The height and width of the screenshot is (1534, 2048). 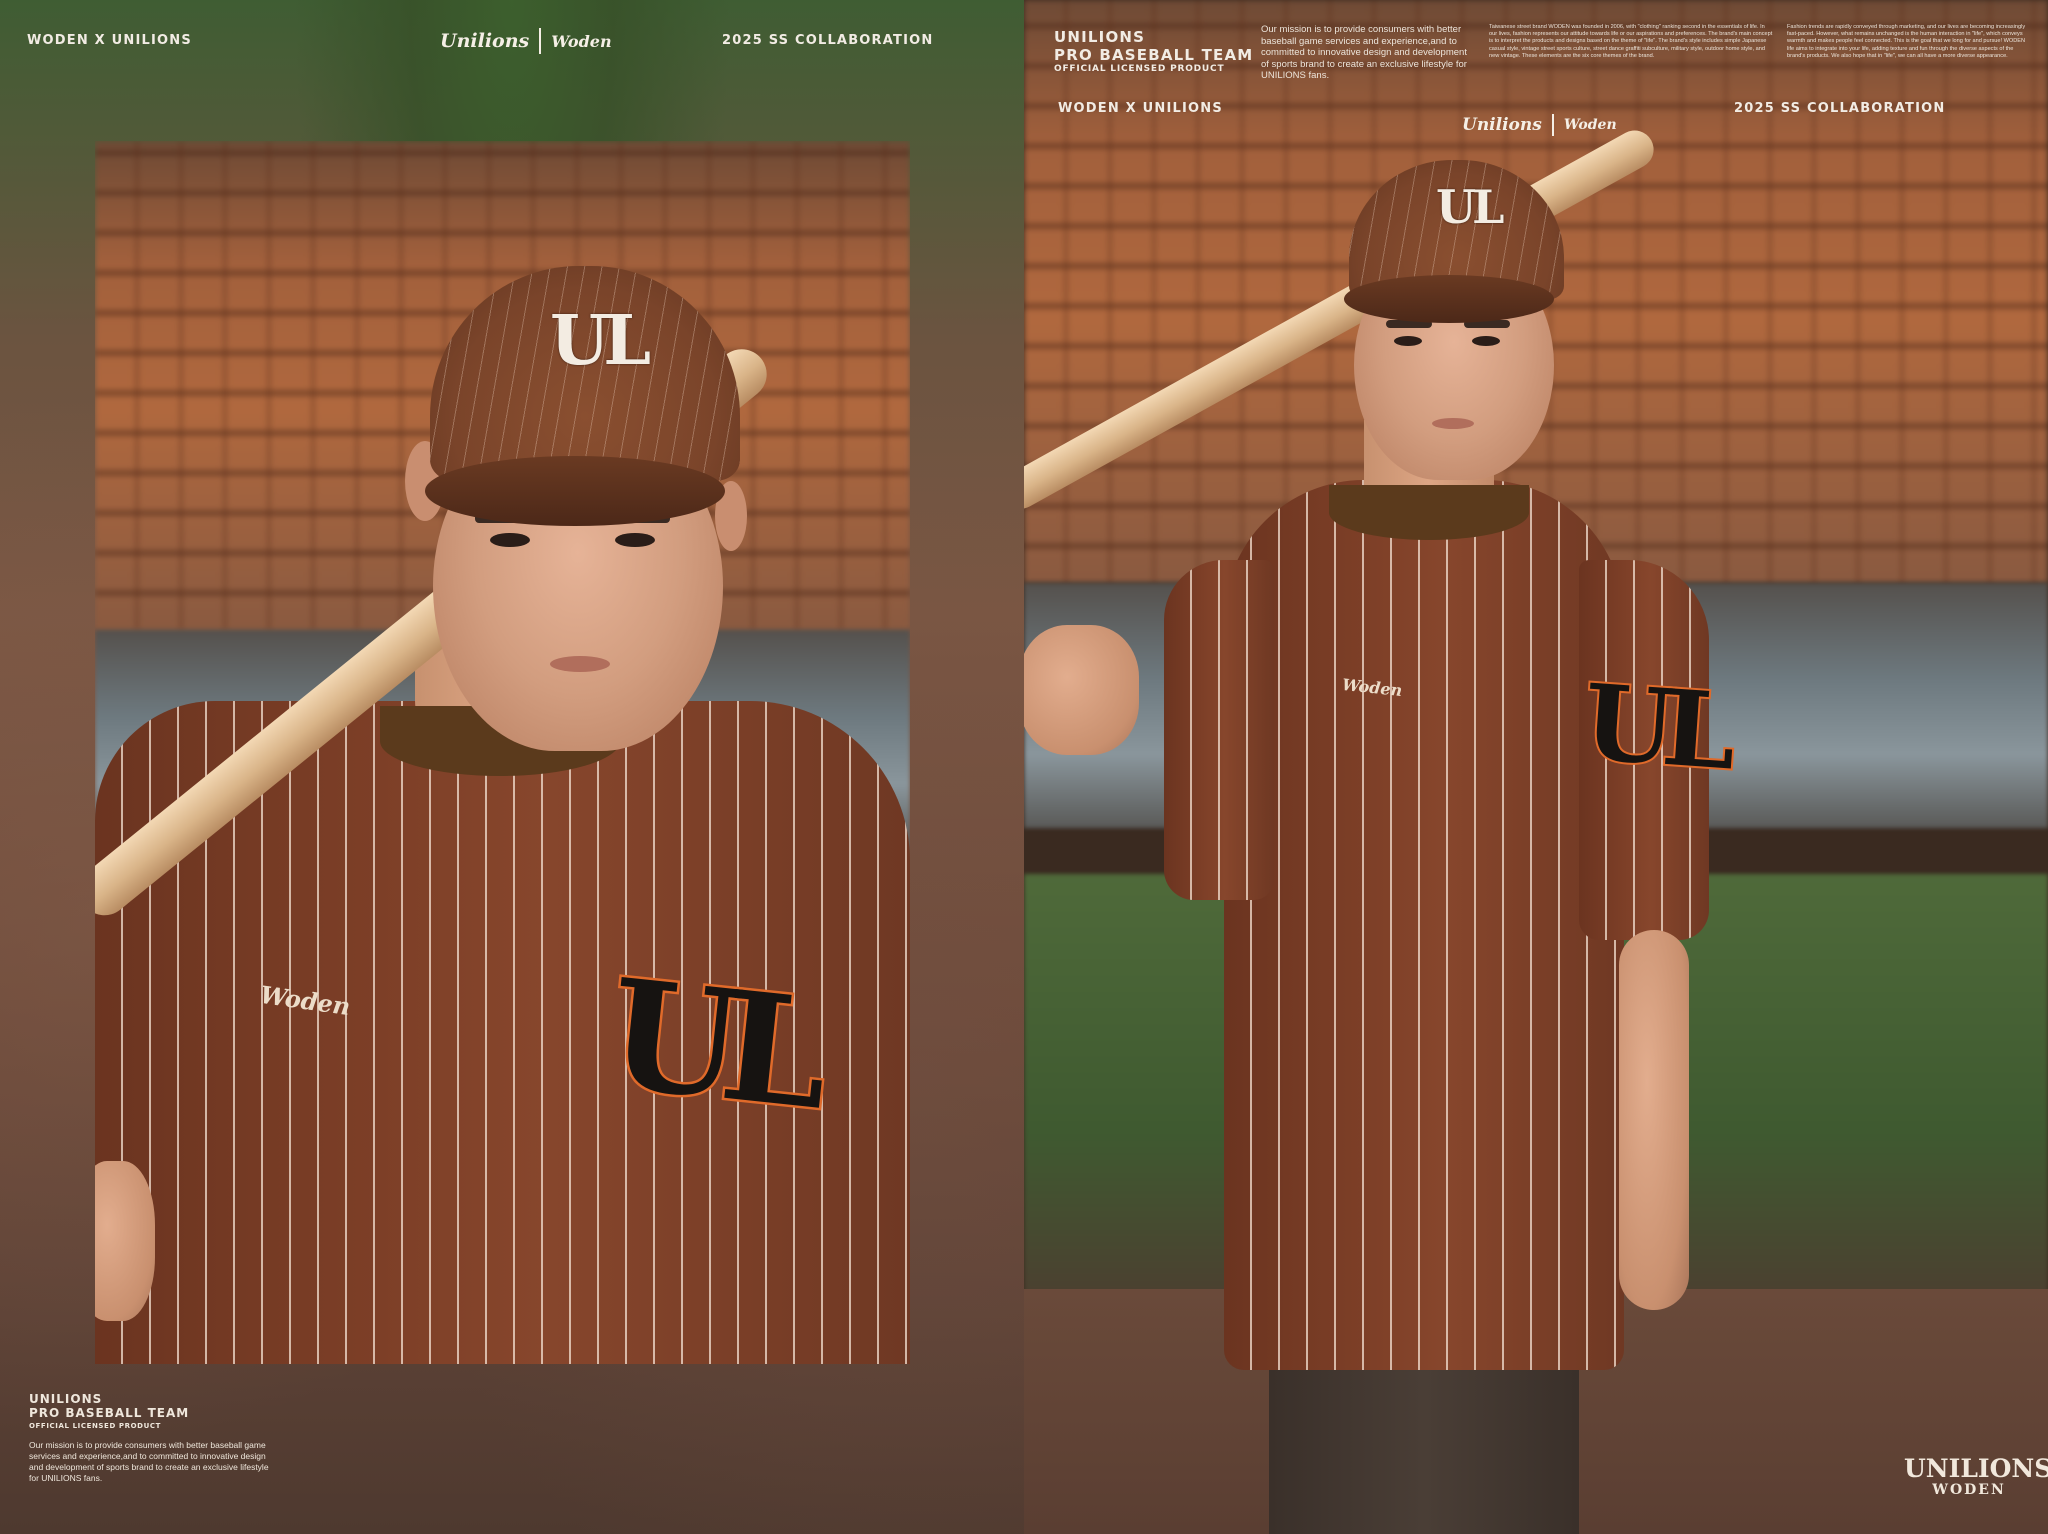 I want to click on left-sleeve, so click(x=1219, y=730).